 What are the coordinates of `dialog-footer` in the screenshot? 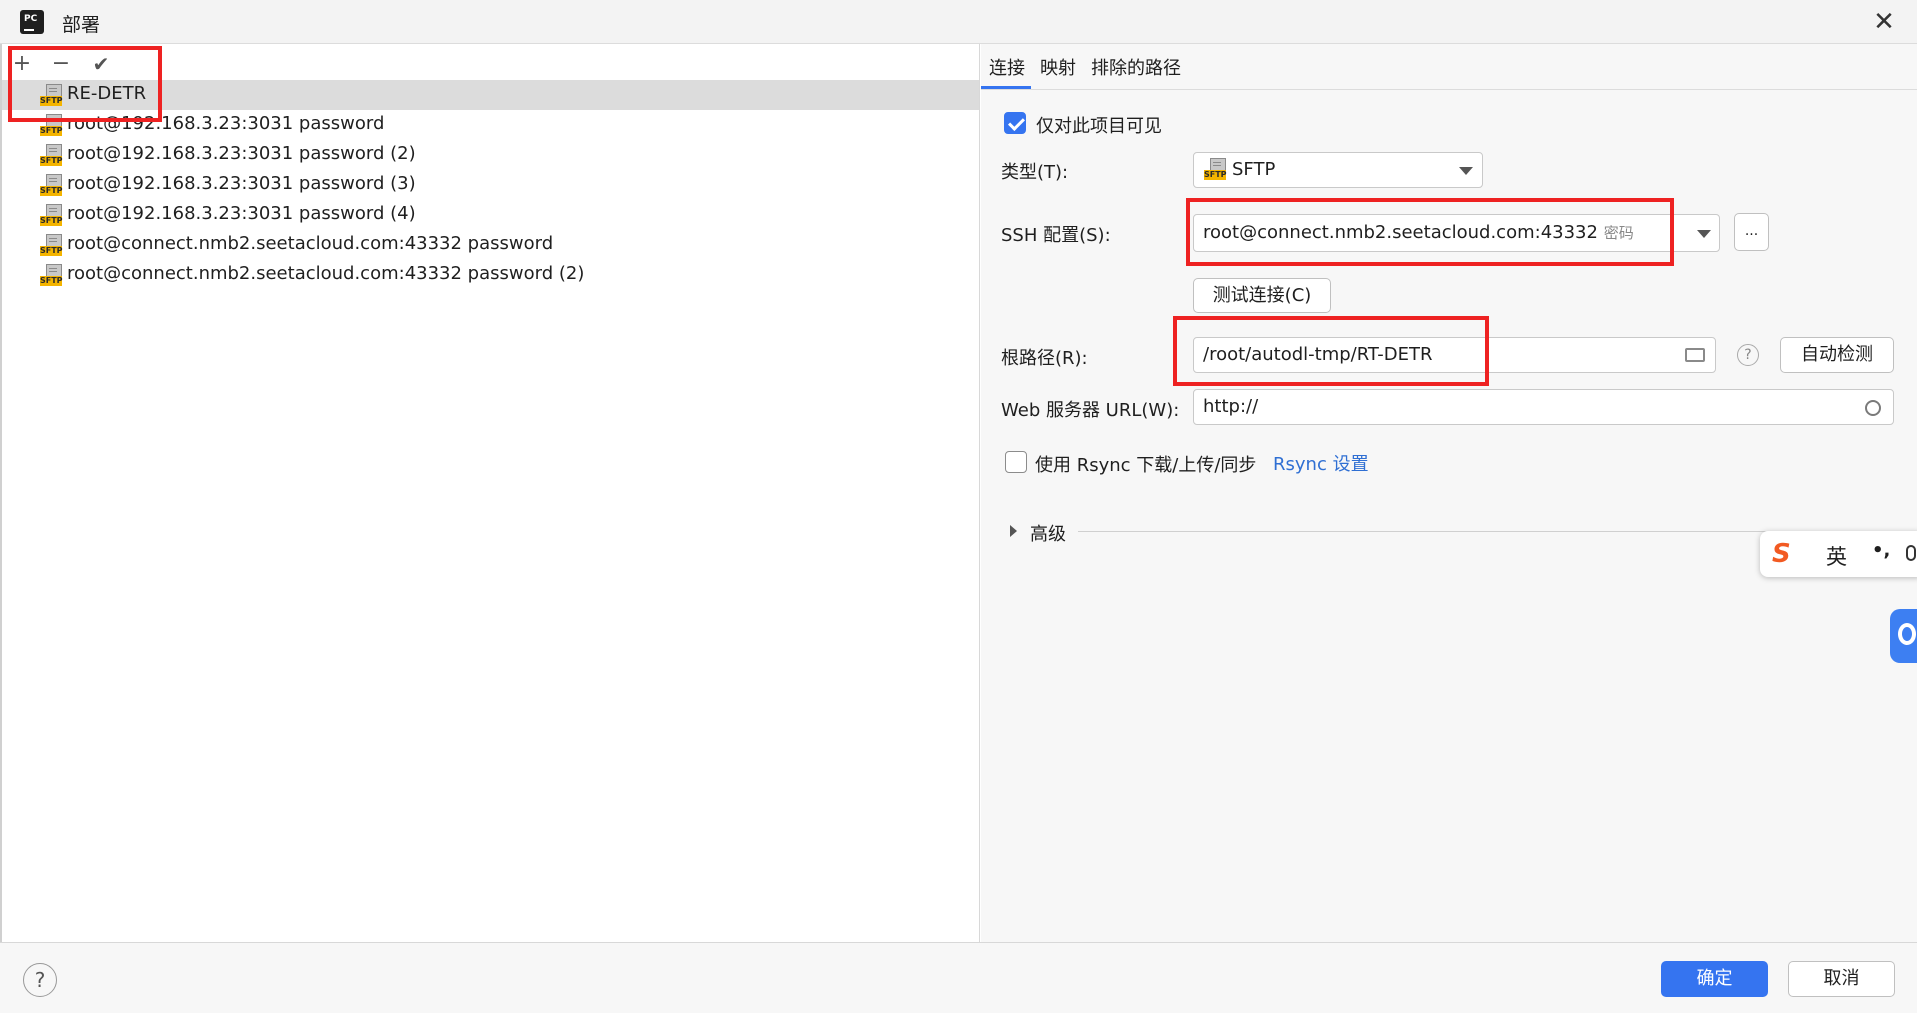 It's located at (958, 977).